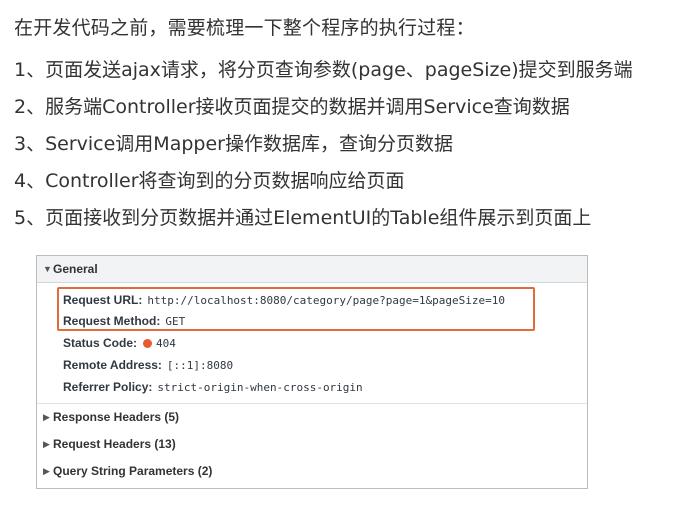  Describe the element at coordinates (200, 365) in the screenshot. I see `remote-address-value: [::1]:8080` at that location.